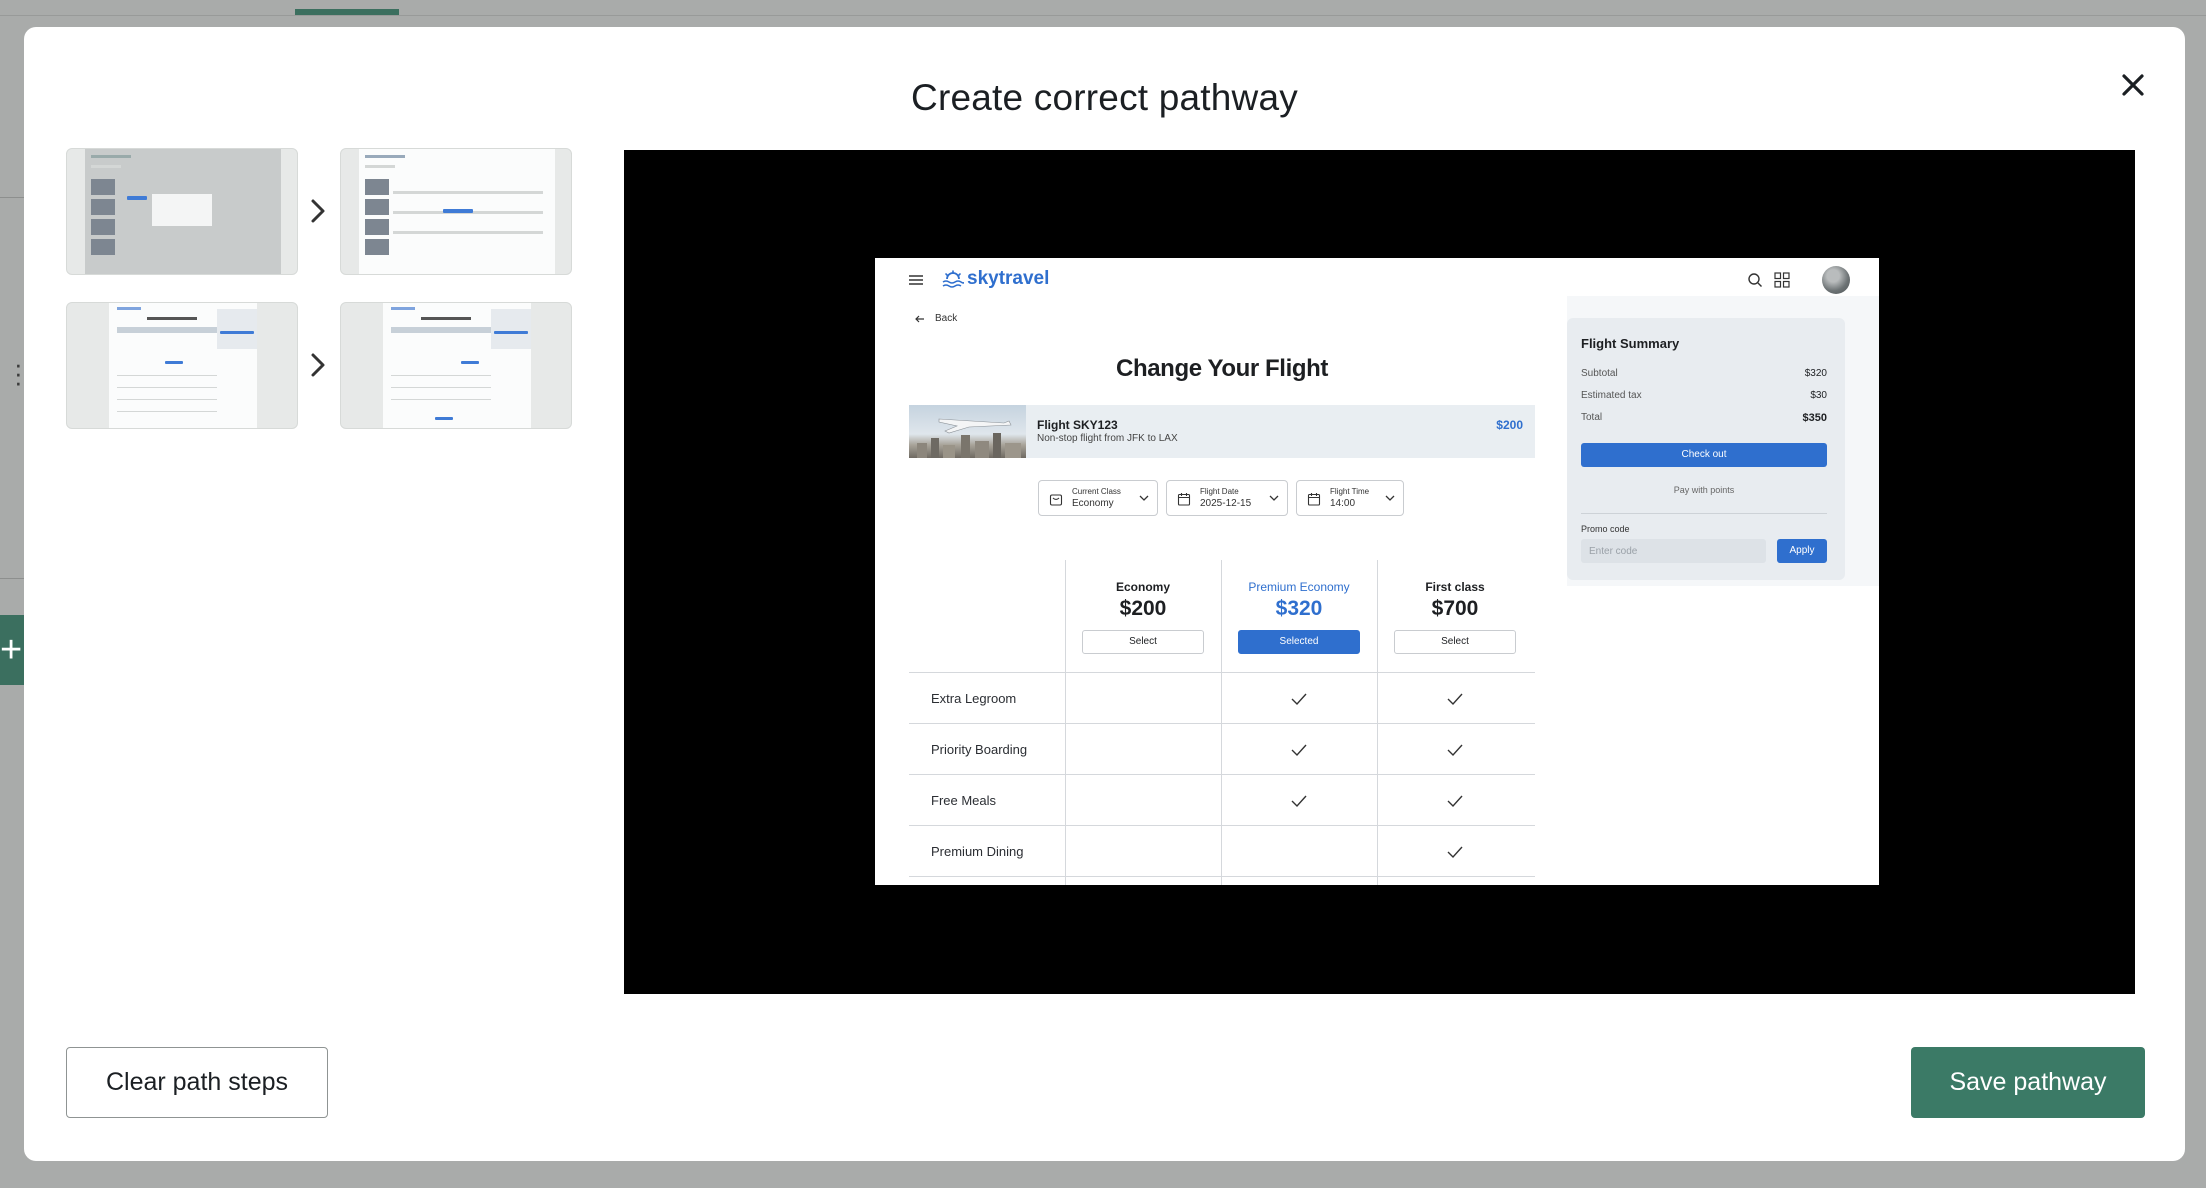 The width and height of the screenshot is (2206, 1188). What do you see at coordinates (1704, 395) in the screenshot?
I see `tax-row: Estimated tax $30` at bounding box center [1704, 395].